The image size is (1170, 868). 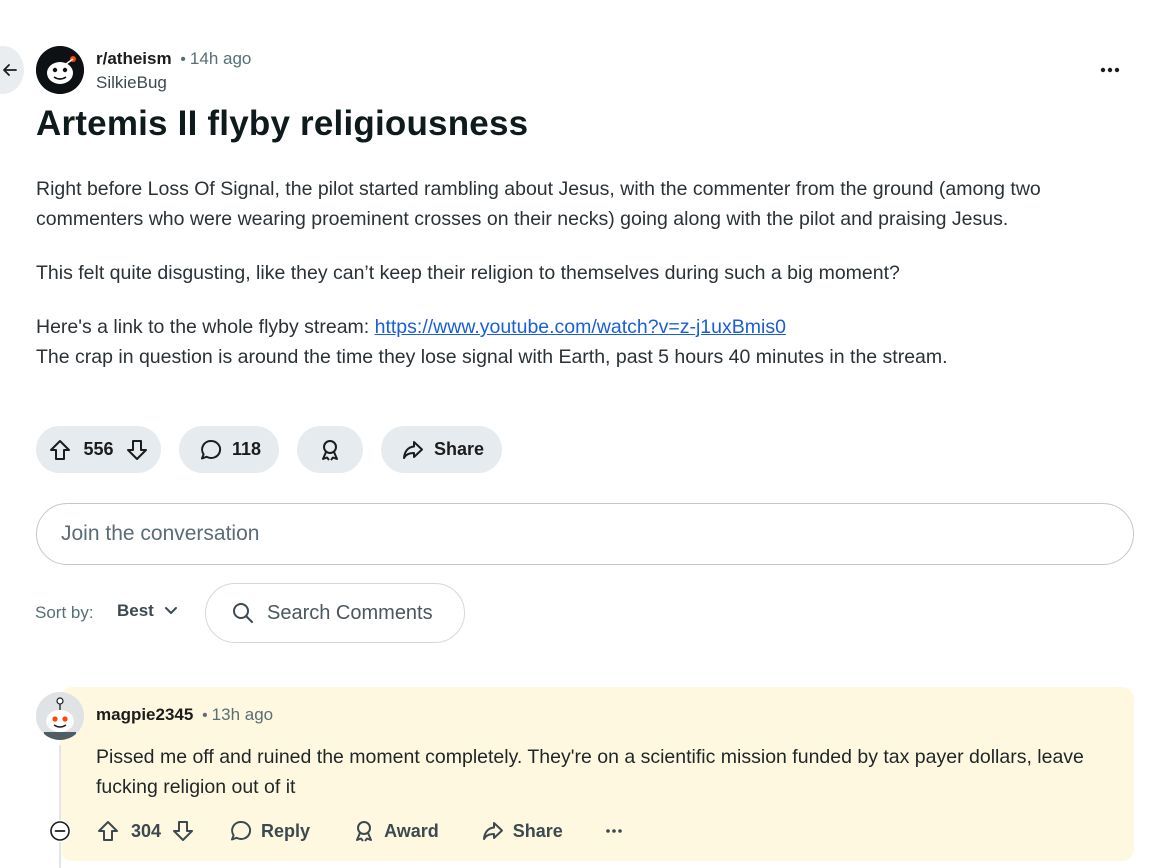 I want to click on link-intro: Here's a link to the whole flyby stream:, so click(x=205, y=327).